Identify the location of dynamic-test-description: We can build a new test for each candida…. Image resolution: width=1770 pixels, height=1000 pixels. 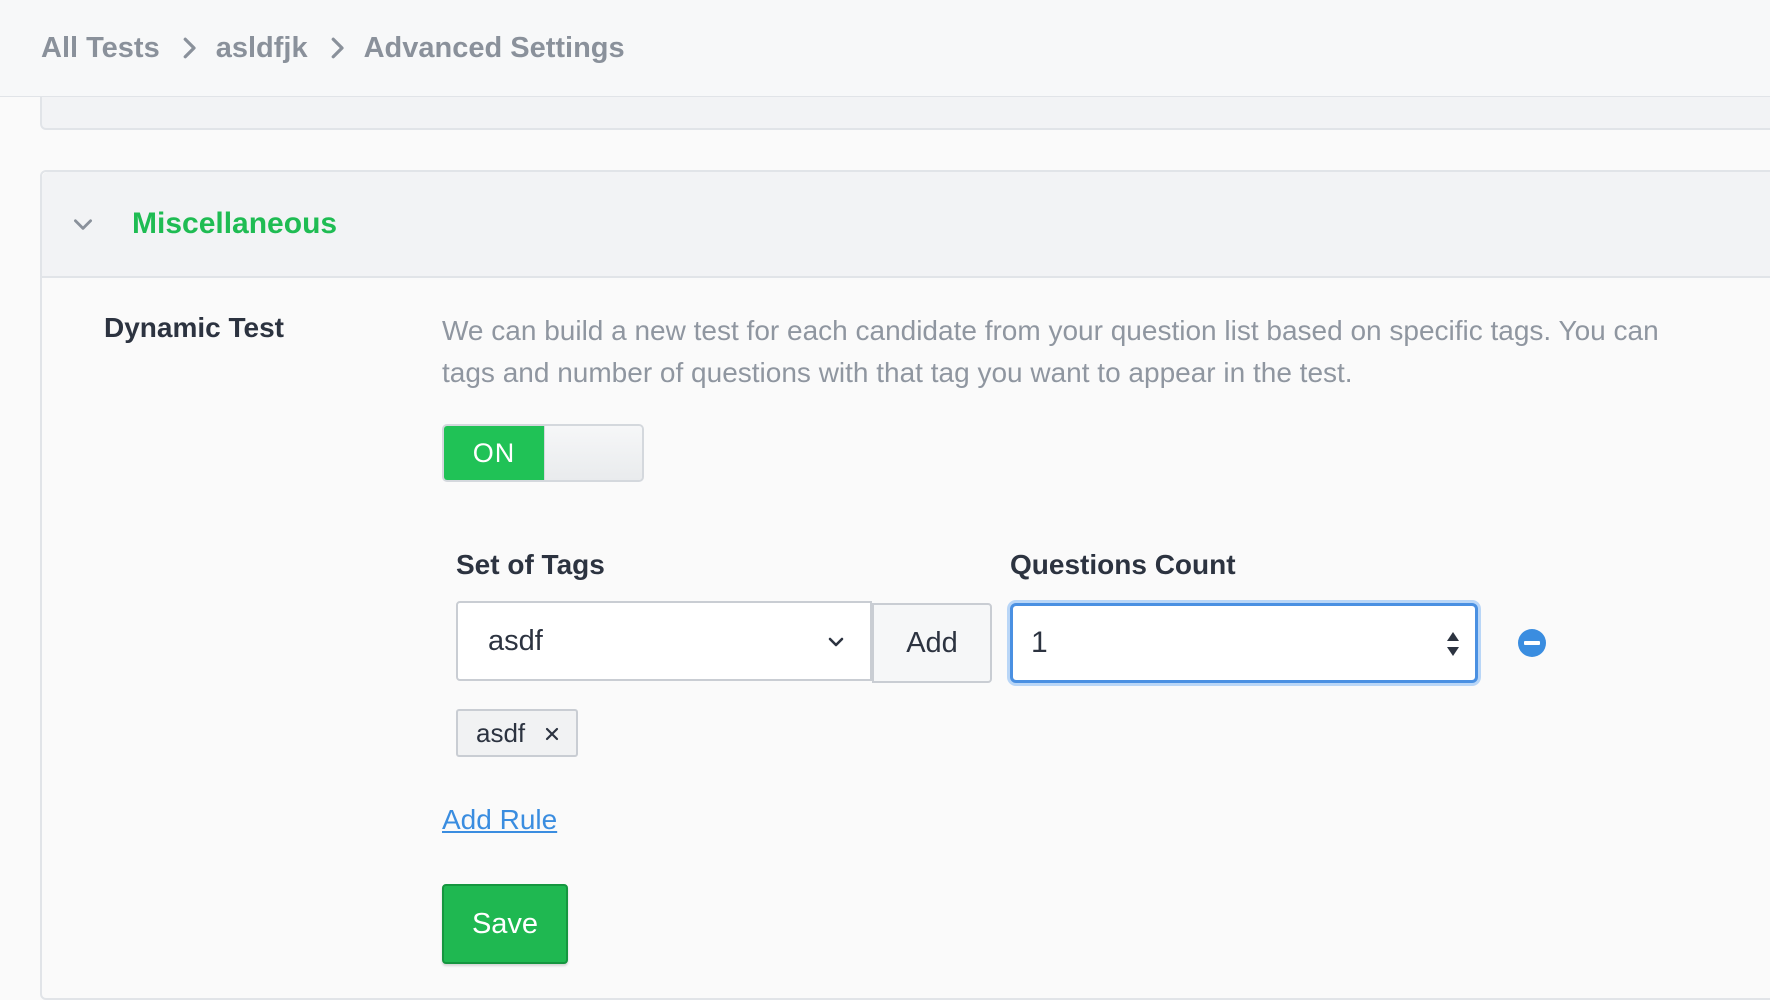
(1106, 352).